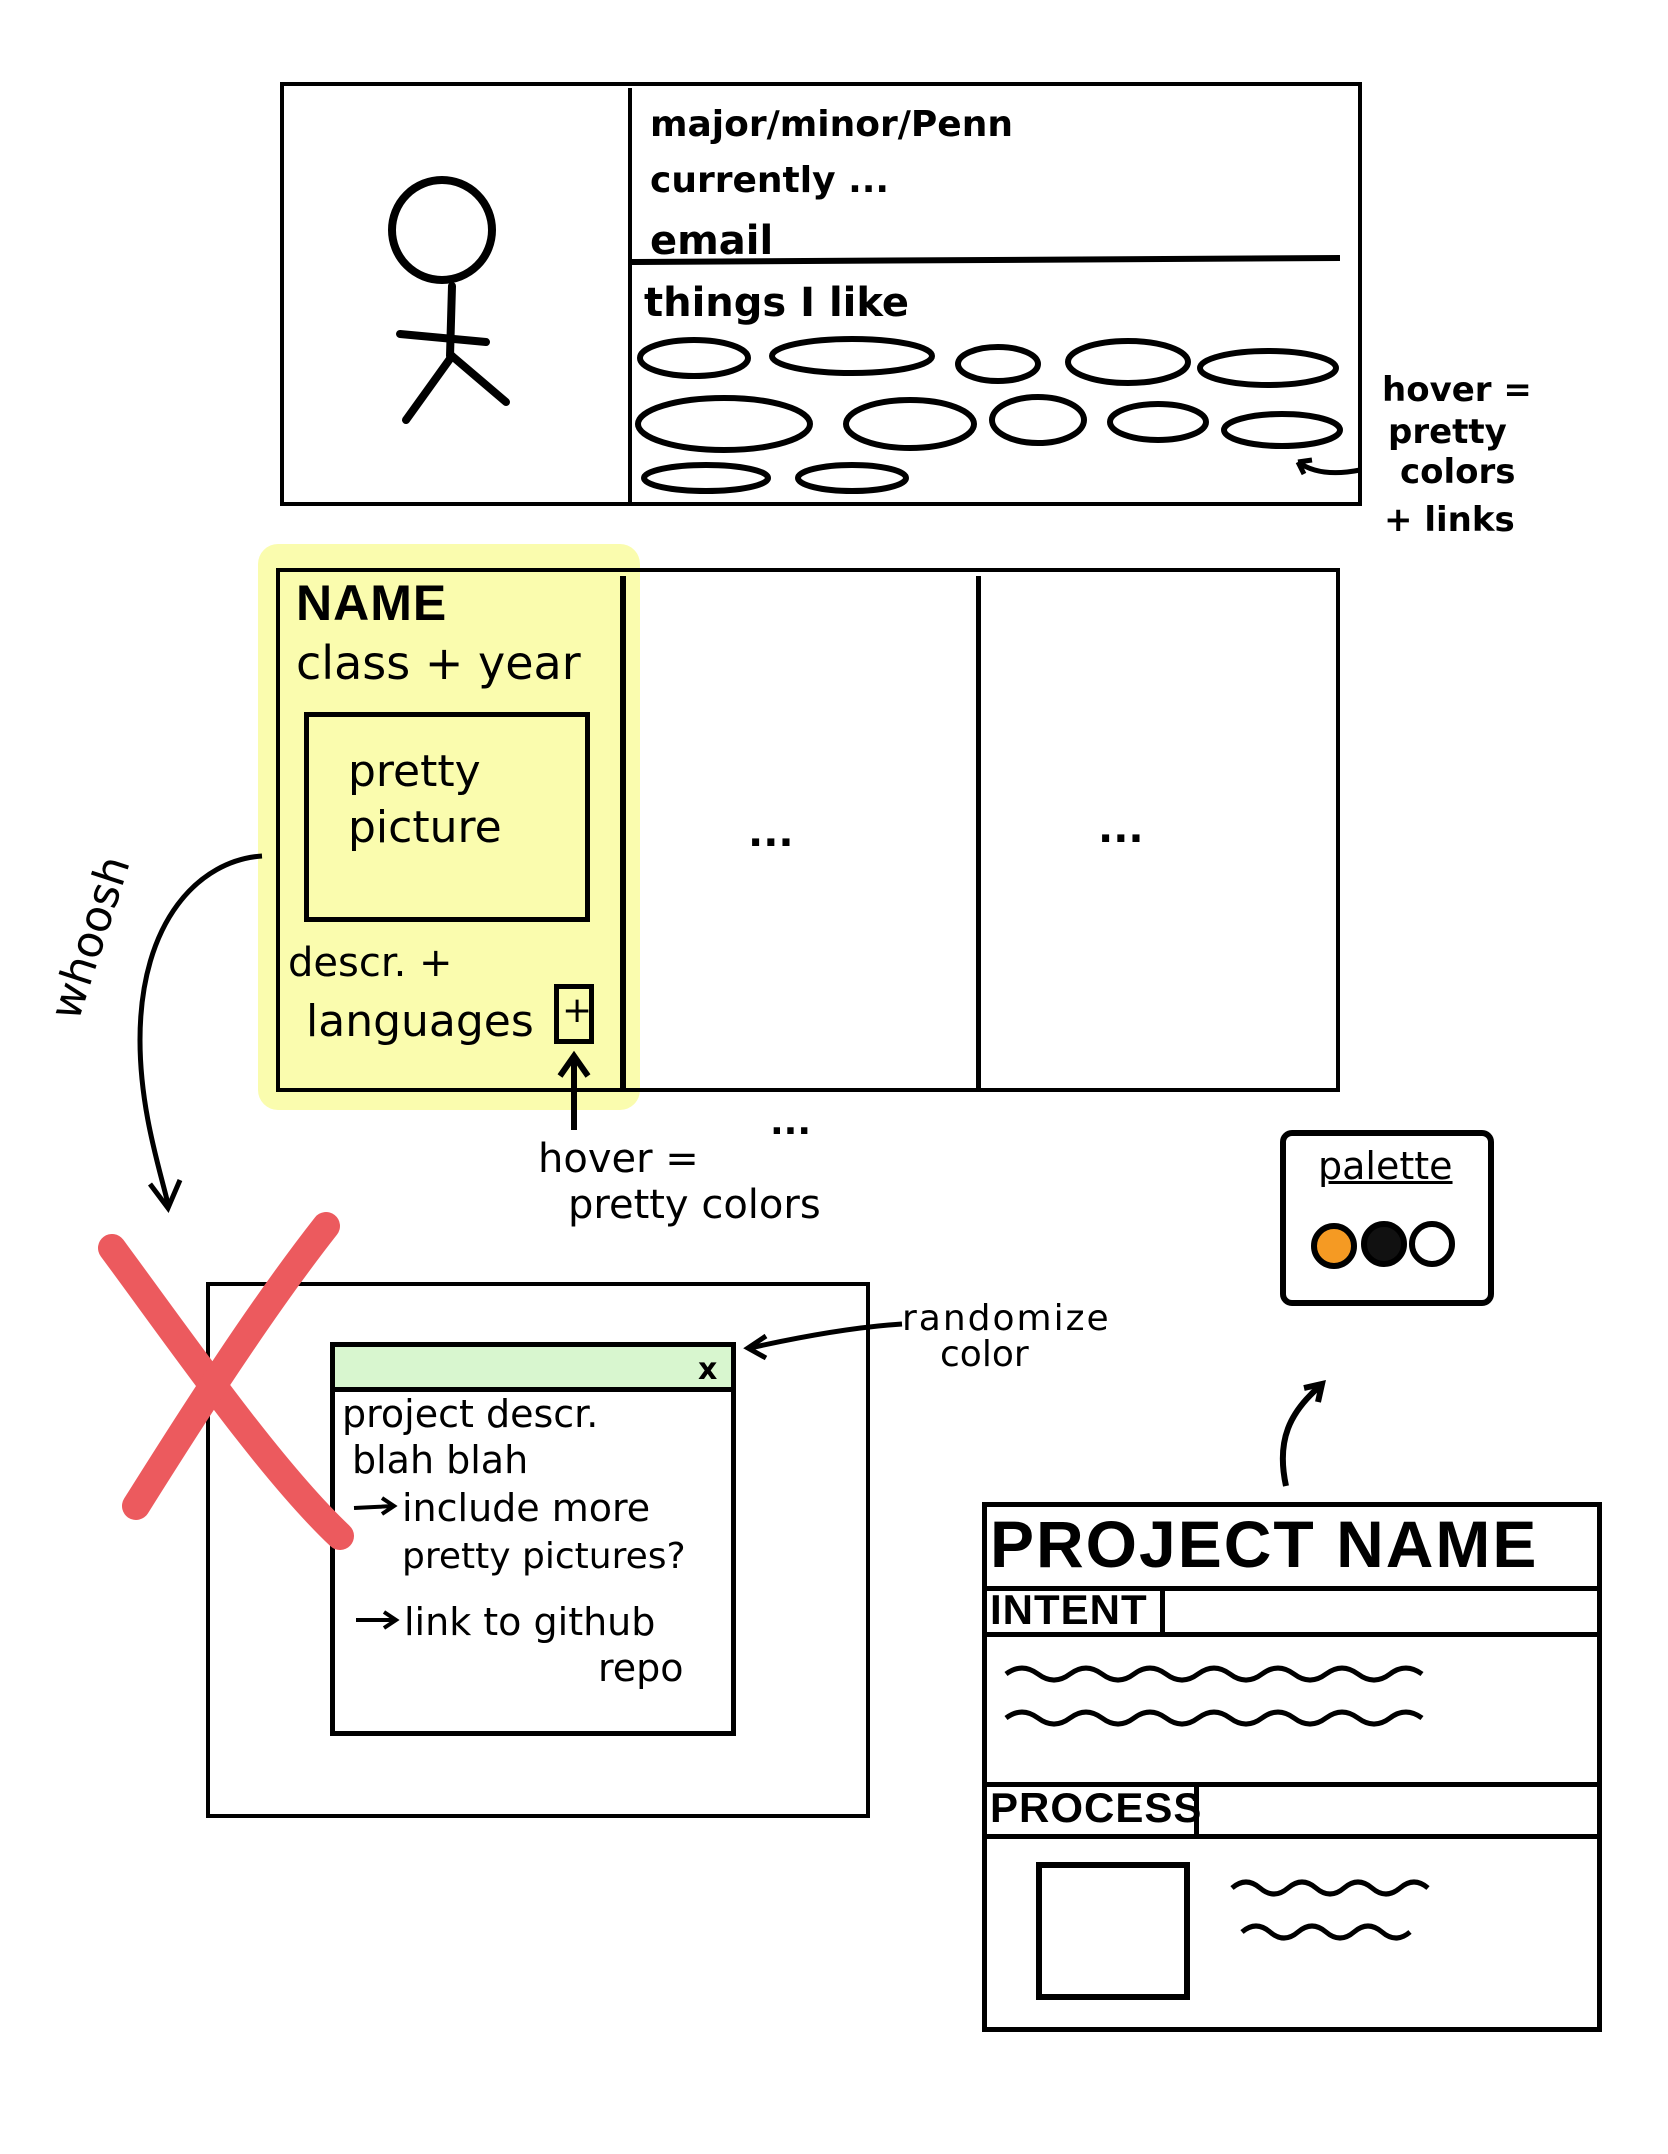 The width and height of the screenshot is (1668, 2154). What do you see at coordinates (440, 1460) in the screenshot?
I see `popup-desc-2: blah blah` at bounding box center [440, 1460].